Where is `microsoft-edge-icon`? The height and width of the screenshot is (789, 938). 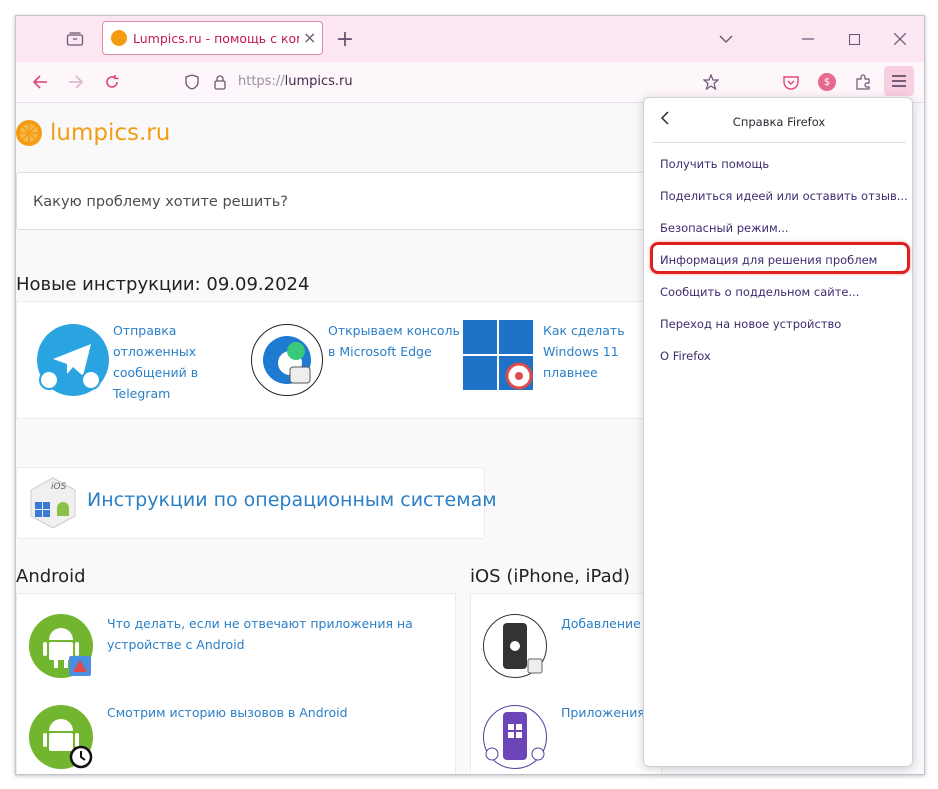
microsoft-edge-icon is located at coordinates (287, 360).